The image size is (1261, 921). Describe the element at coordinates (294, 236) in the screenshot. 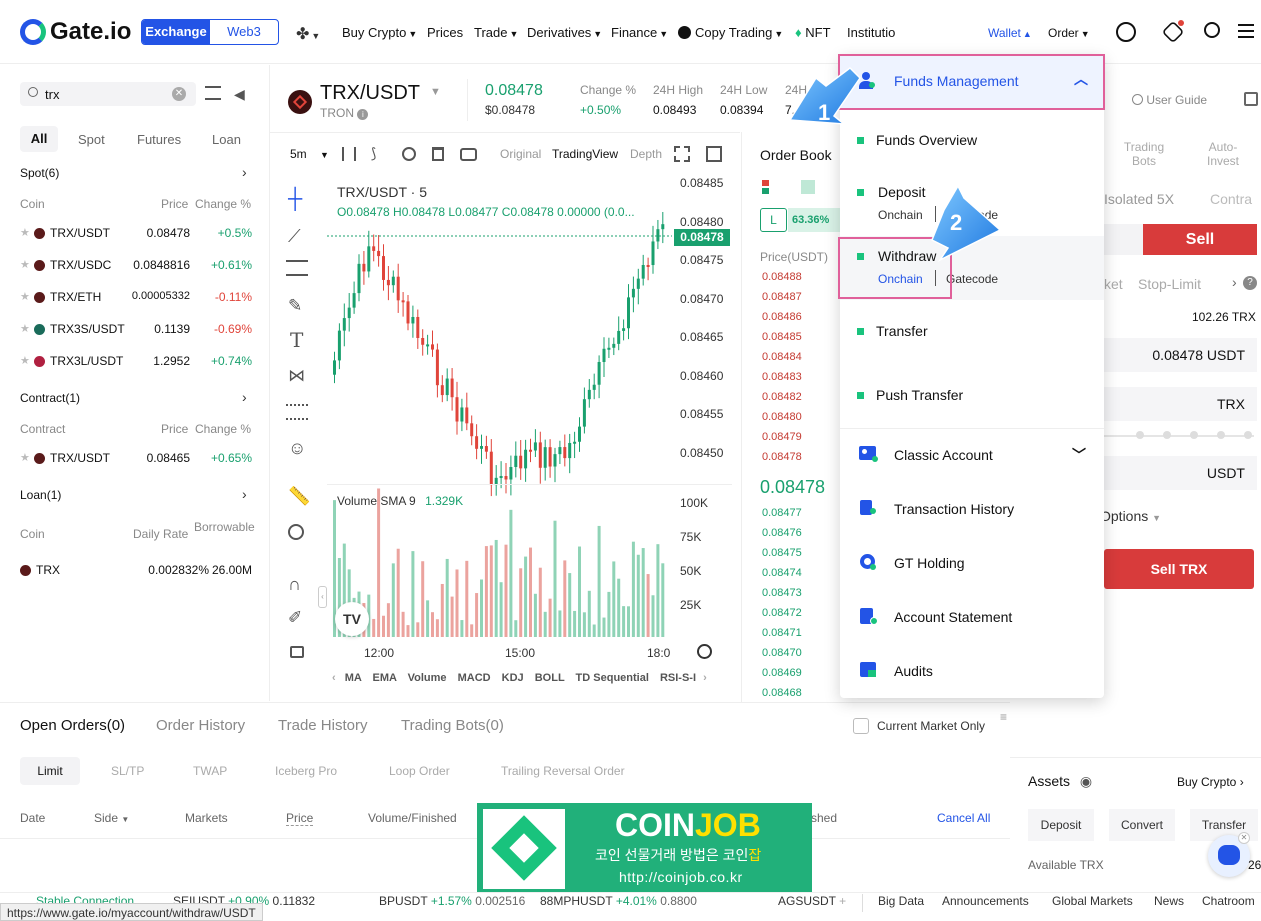

I see `trendline-icon: ⟋` at that location.